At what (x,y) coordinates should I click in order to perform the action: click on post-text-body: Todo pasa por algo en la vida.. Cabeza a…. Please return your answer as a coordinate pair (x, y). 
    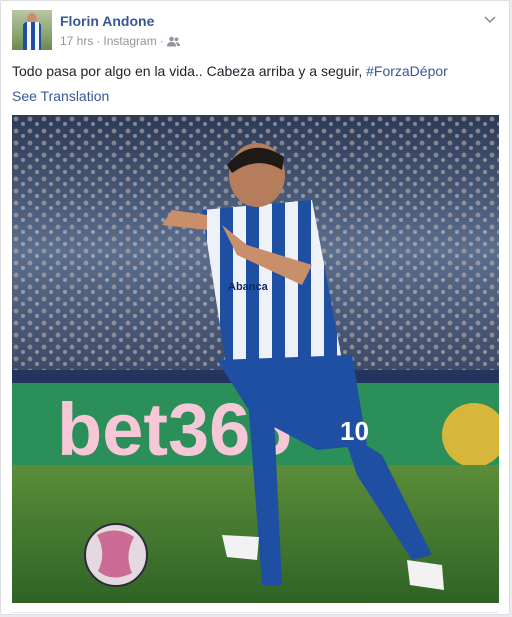
    Looking at the image, I should click on (189, 71).